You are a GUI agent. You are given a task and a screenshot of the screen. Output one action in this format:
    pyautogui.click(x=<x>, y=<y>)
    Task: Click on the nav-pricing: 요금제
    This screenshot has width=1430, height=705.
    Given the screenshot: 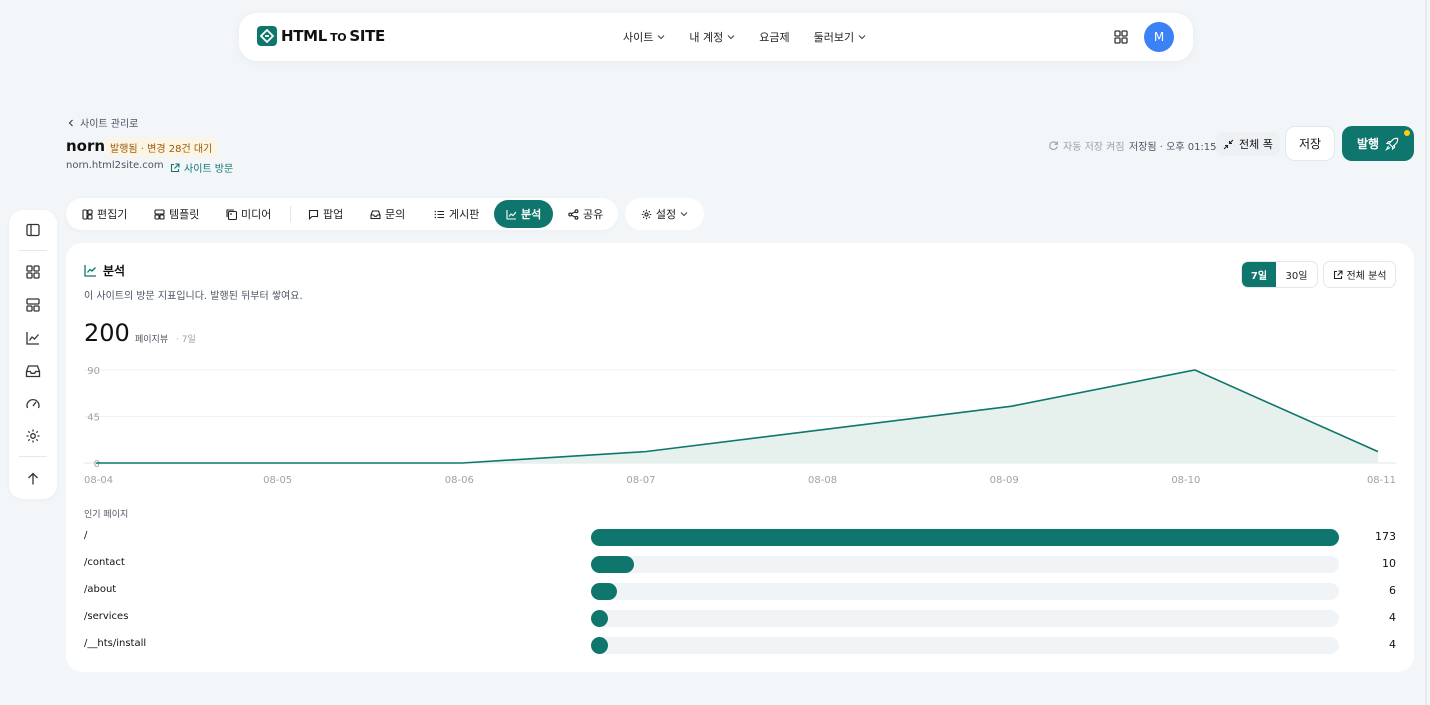 What is the action you would take?
    pyautogui.click(x=774, y=37)
    